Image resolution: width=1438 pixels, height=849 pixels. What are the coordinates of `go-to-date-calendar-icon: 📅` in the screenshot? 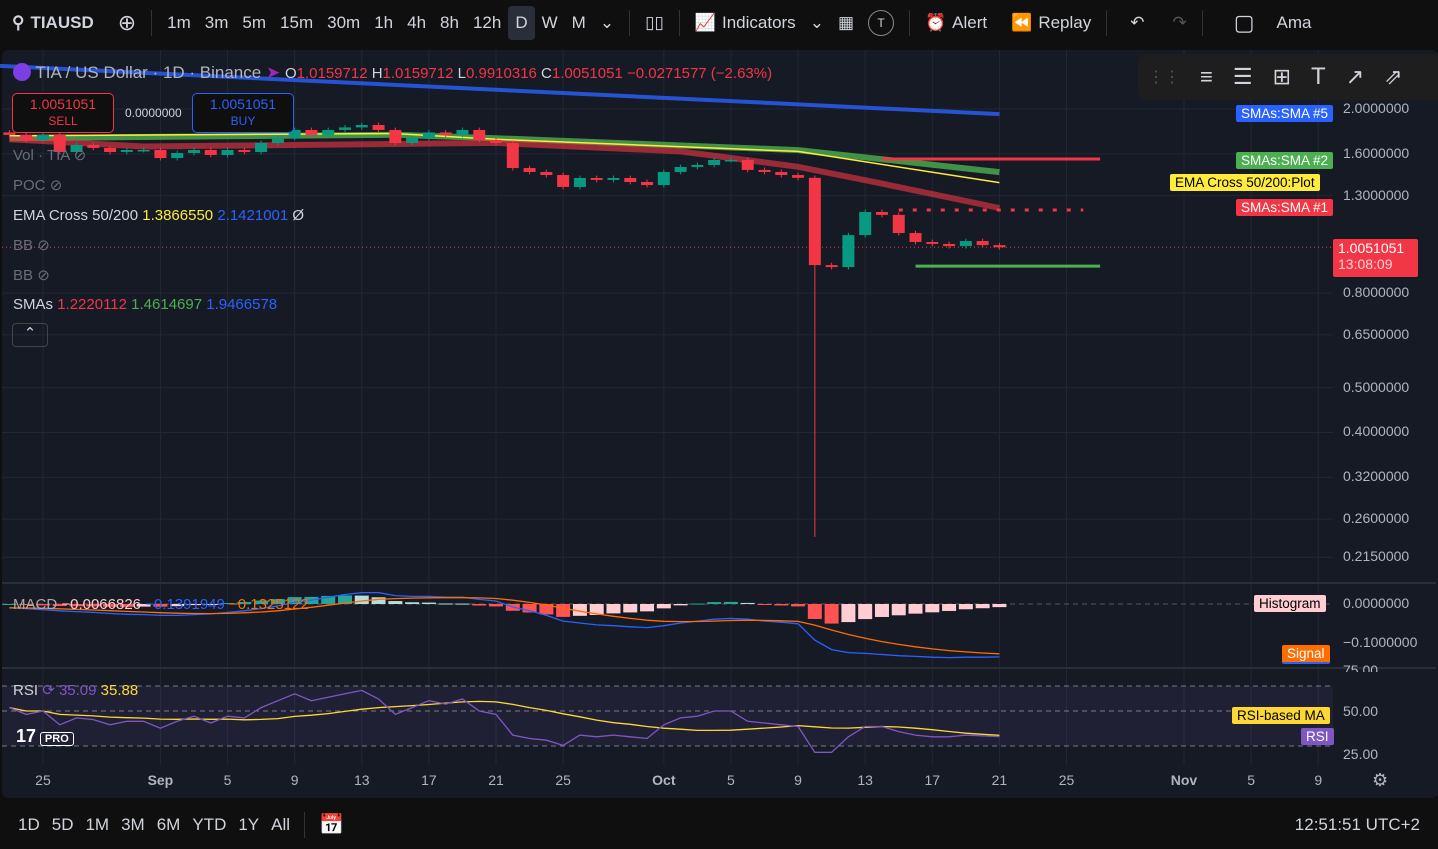 It's located at (331, 824).